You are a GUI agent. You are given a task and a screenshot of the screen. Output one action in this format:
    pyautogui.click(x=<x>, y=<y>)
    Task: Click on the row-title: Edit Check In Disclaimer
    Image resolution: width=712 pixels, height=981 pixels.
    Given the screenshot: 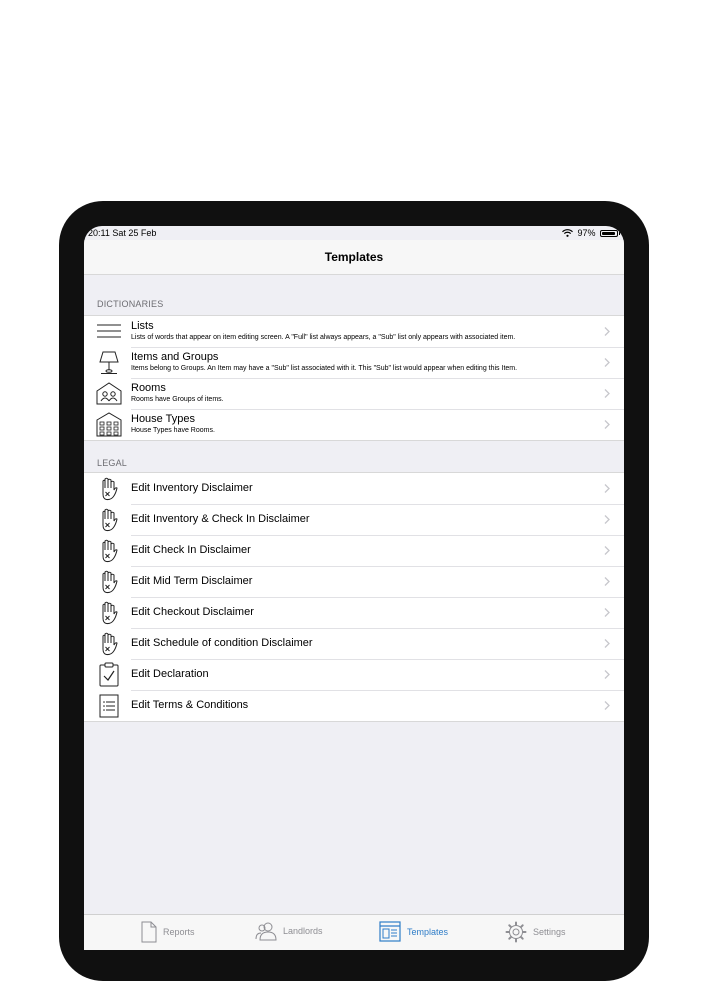 What is the action you would take?
    pyautogui.click(x=191, y=550)
    